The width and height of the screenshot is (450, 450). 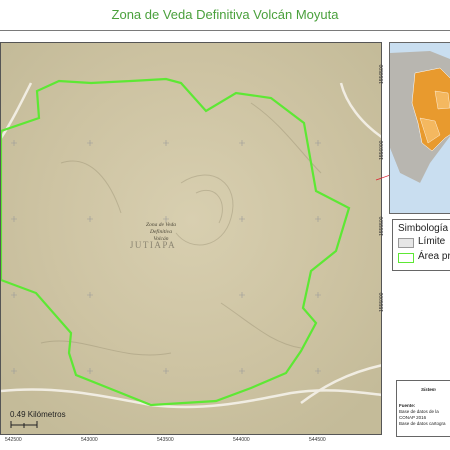 I want to click on source-line-2: CONAP 2016, so click(x=413, y=417).